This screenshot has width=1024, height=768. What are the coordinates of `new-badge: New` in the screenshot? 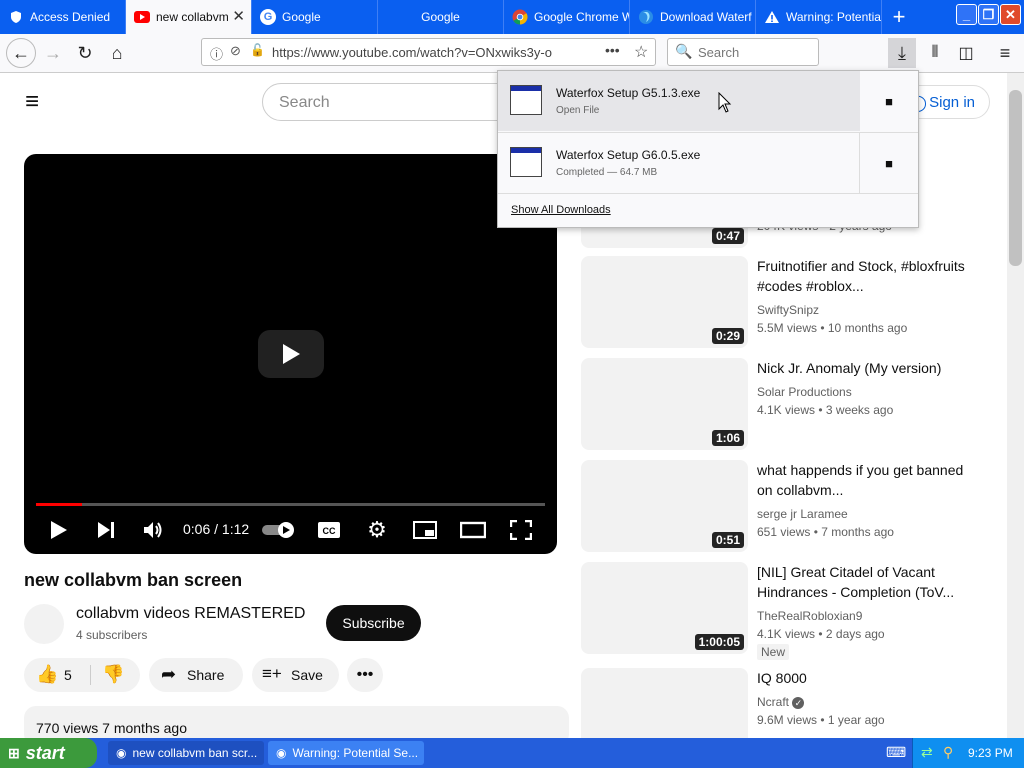 It's located at (773, 652).